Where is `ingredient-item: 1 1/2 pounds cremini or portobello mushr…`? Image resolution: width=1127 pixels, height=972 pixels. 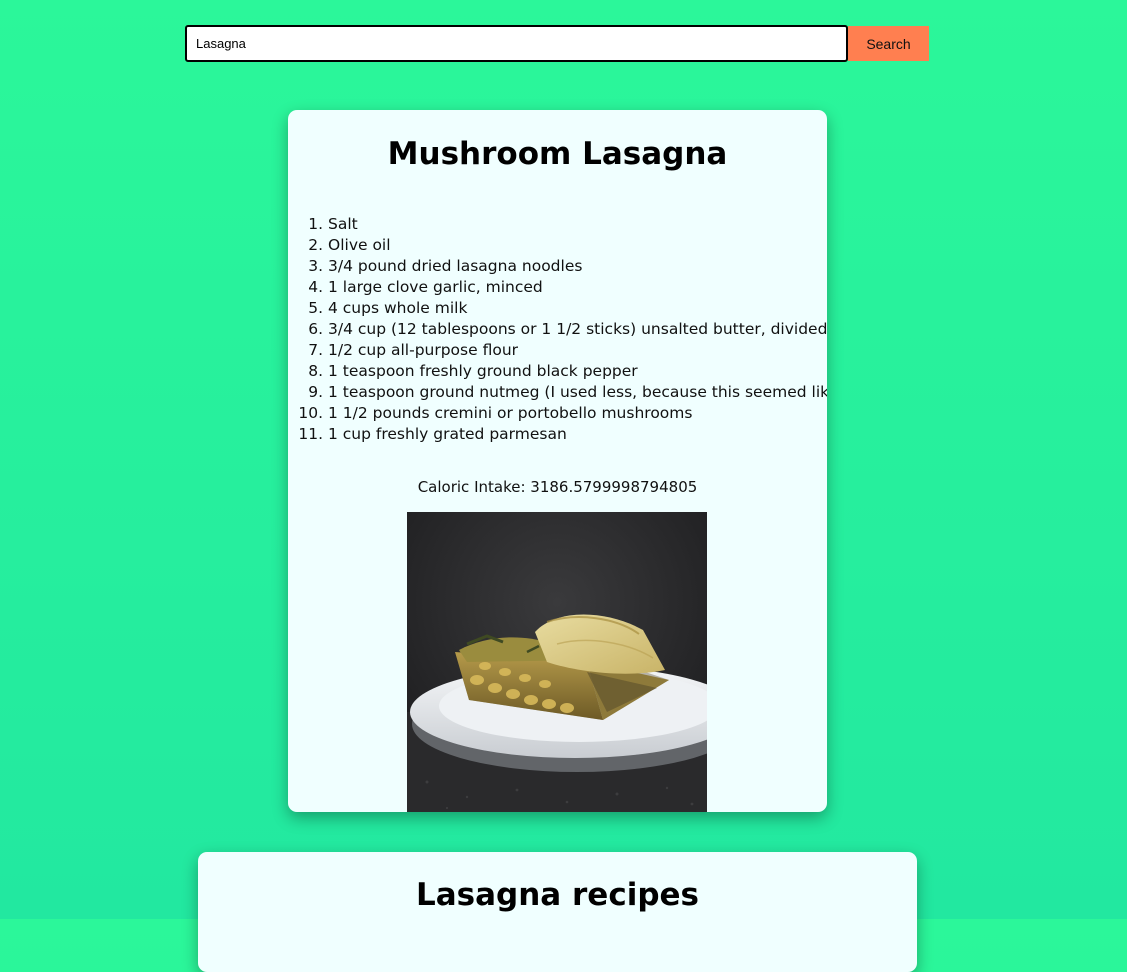
ingredient-item: 1 1/2 pounds cremini or portobello mushr… is located at coordinates (577, 413).